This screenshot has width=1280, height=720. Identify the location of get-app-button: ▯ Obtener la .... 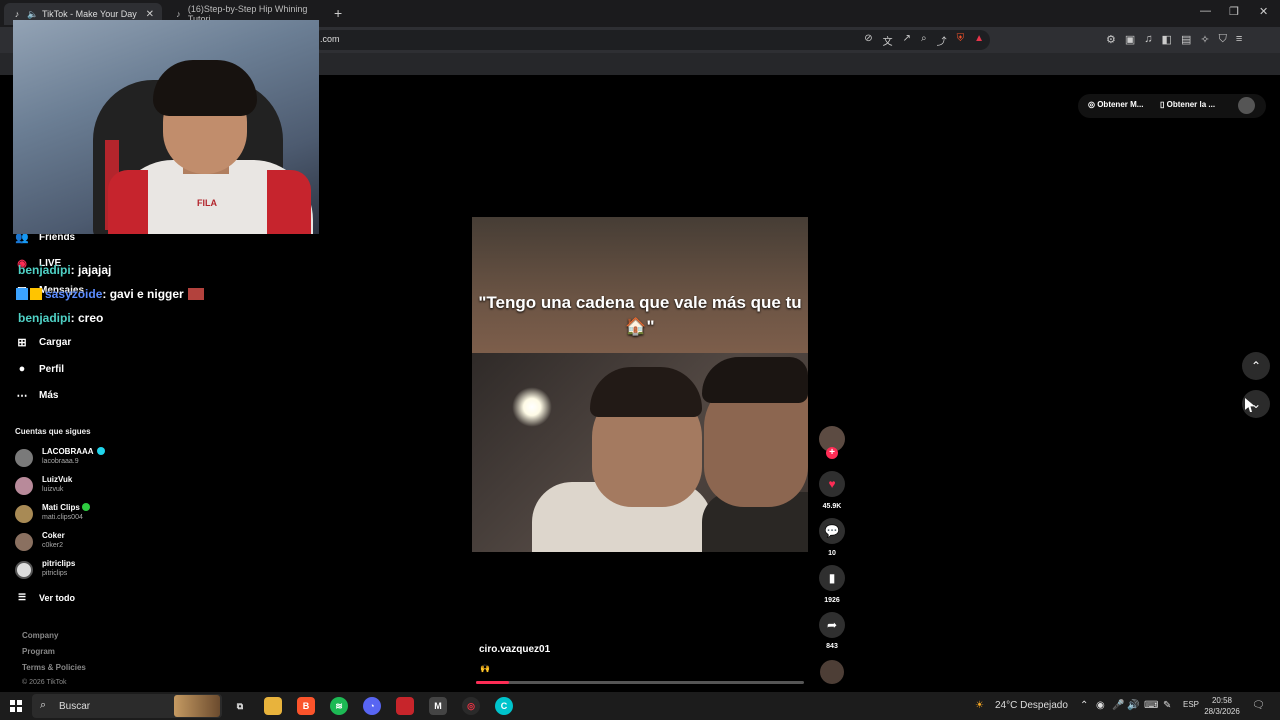
(1187, 104).